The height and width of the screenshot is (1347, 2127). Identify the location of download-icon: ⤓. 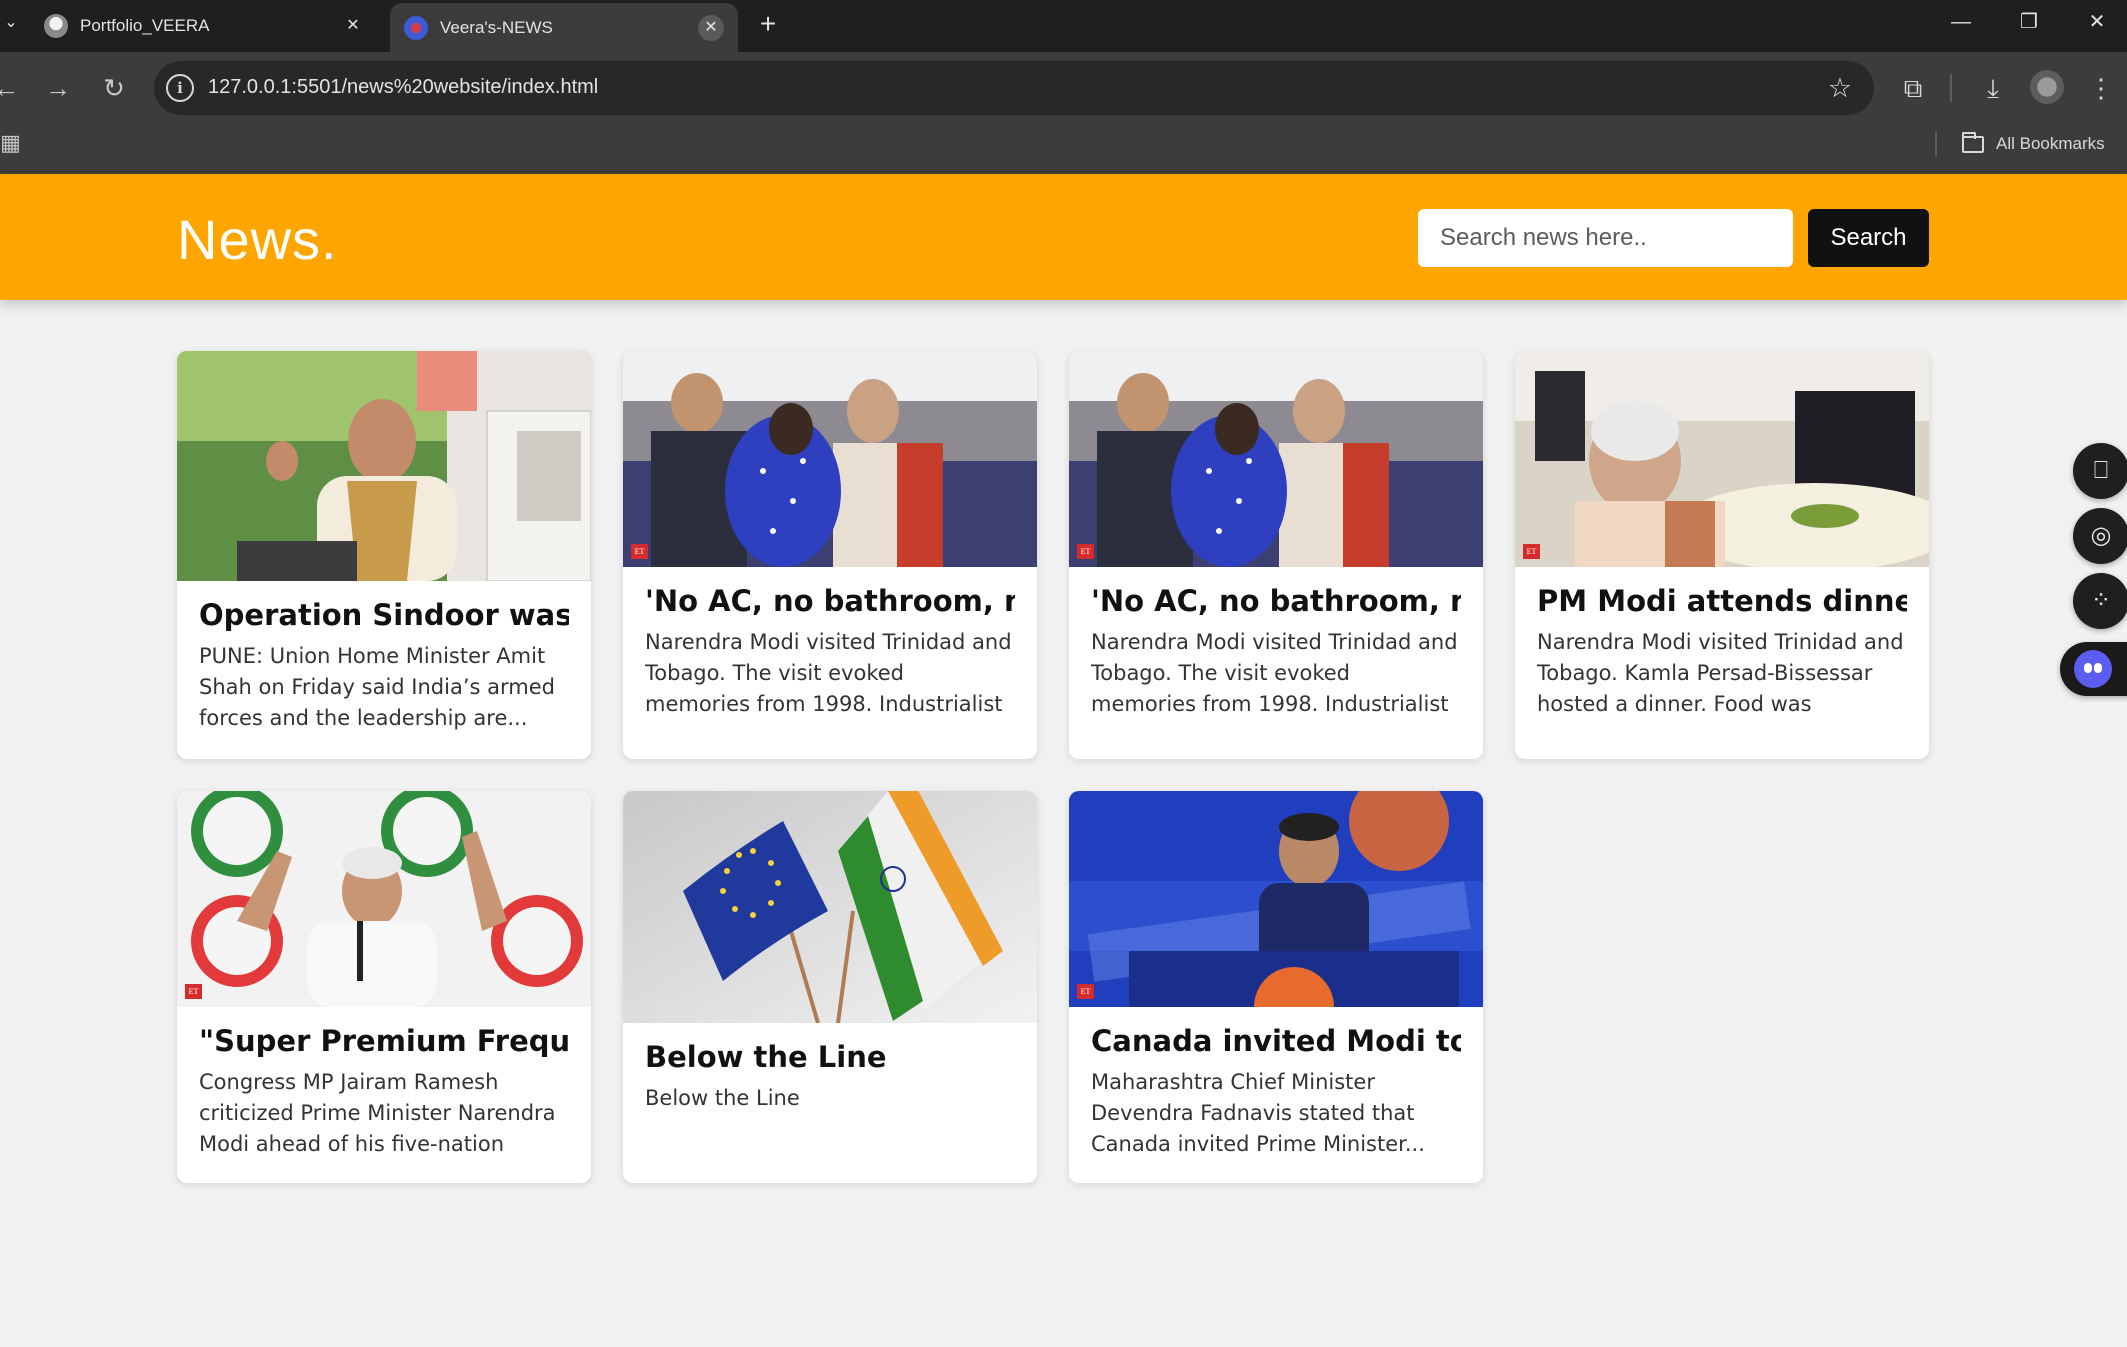
(1993, 88).